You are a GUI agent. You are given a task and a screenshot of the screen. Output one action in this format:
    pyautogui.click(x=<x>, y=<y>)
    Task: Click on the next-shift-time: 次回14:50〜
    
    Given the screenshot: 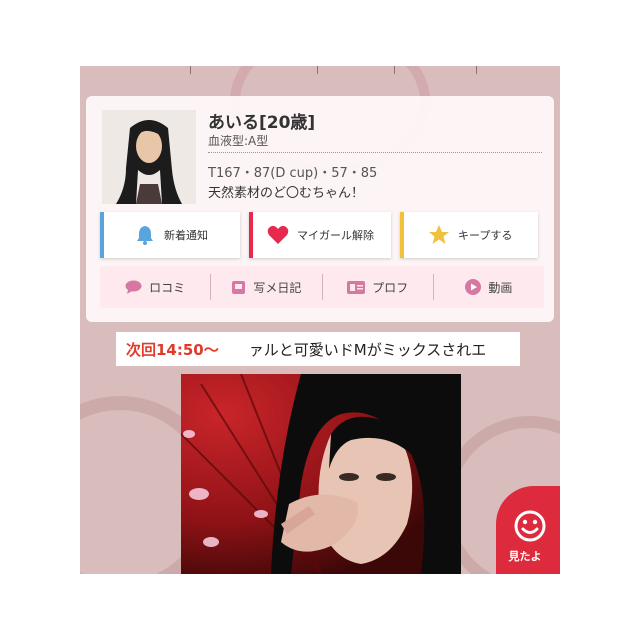 What is the action you would take?
    pyautogui.click(x=172, y=349)
    